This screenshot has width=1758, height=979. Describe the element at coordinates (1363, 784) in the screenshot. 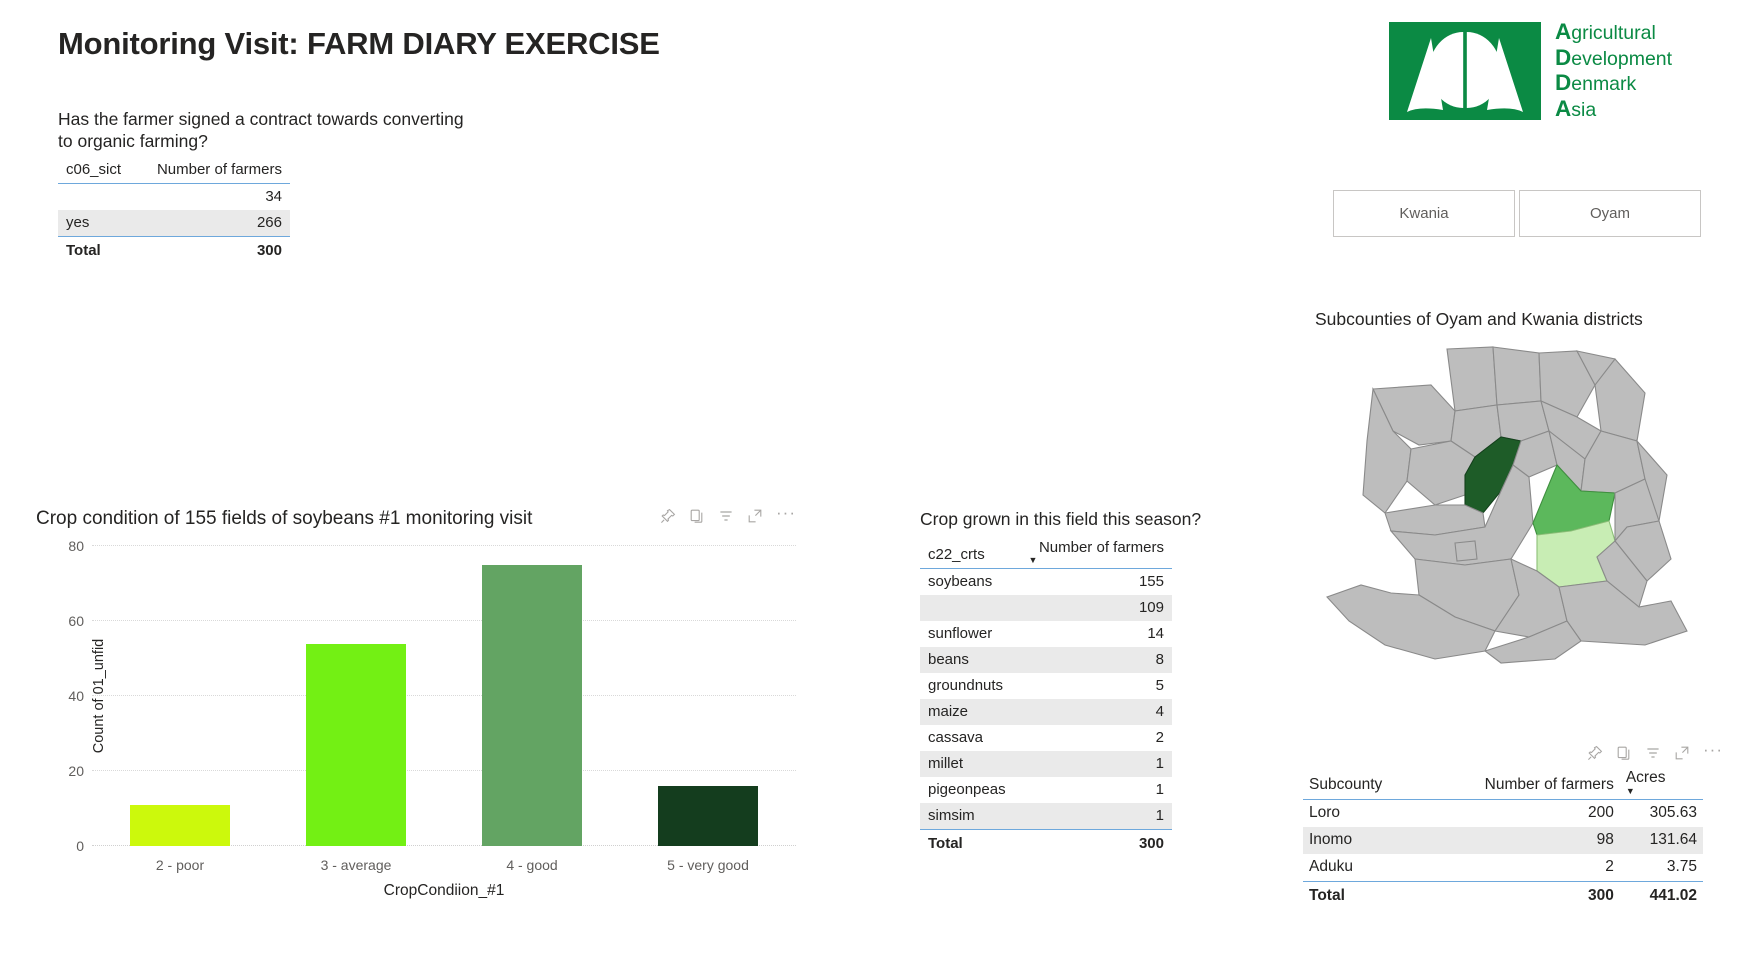

I see `column-header-subcounty: Subcounty` at that location.